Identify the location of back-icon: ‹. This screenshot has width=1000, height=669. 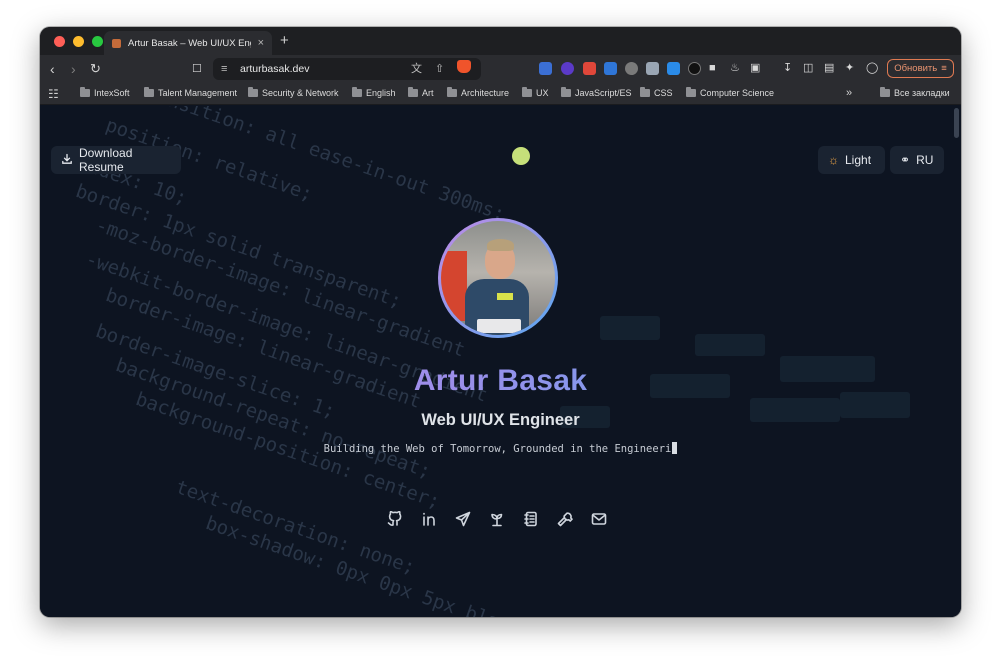
(52, 69).